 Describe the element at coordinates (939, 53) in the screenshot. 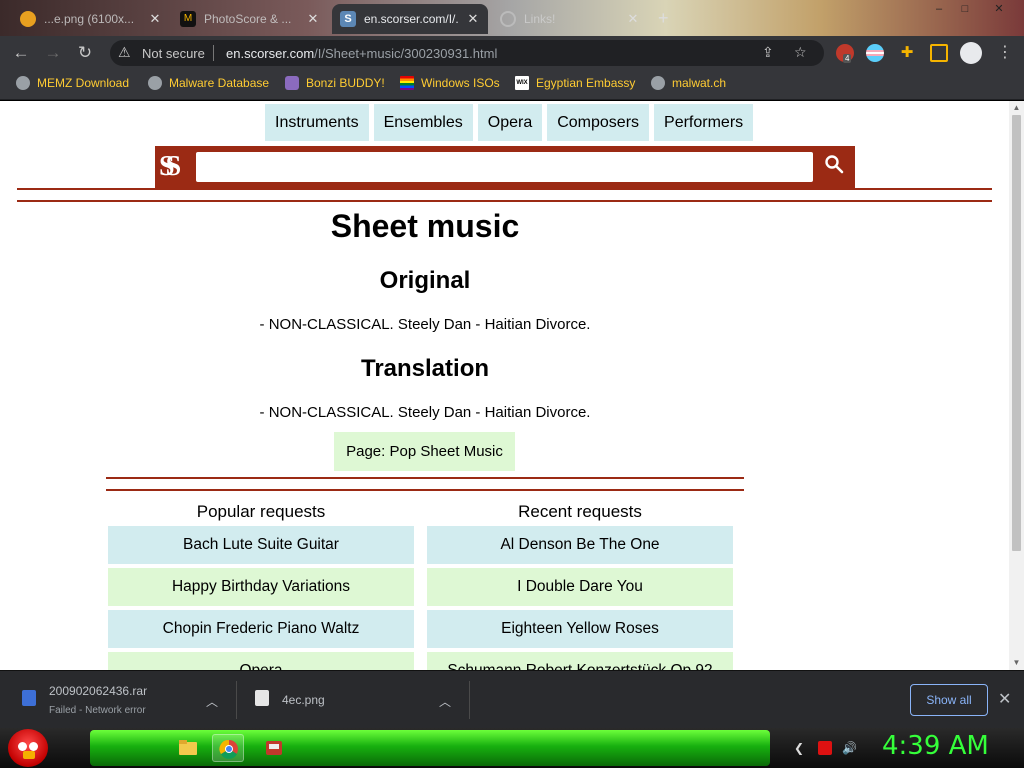

I see `side-panel-icon` at that location.